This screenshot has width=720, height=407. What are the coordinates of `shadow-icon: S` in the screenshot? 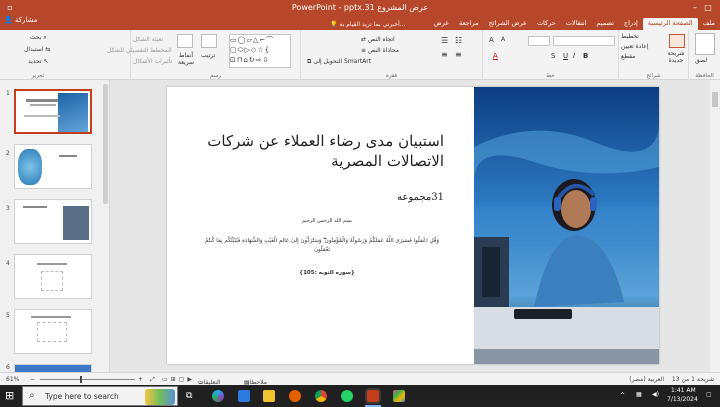 It's located at (553, 56).